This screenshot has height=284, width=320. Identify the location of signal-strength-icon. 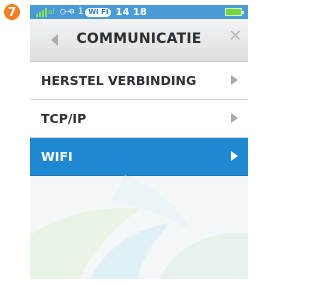
(41, 12).